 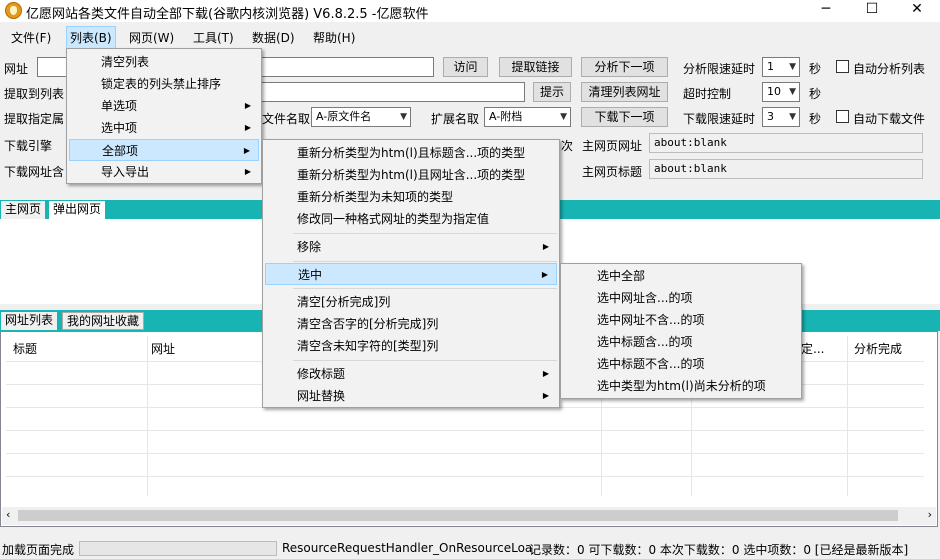 I want to click on scroll-left-icon: ‹, so click(x=8, y=514).